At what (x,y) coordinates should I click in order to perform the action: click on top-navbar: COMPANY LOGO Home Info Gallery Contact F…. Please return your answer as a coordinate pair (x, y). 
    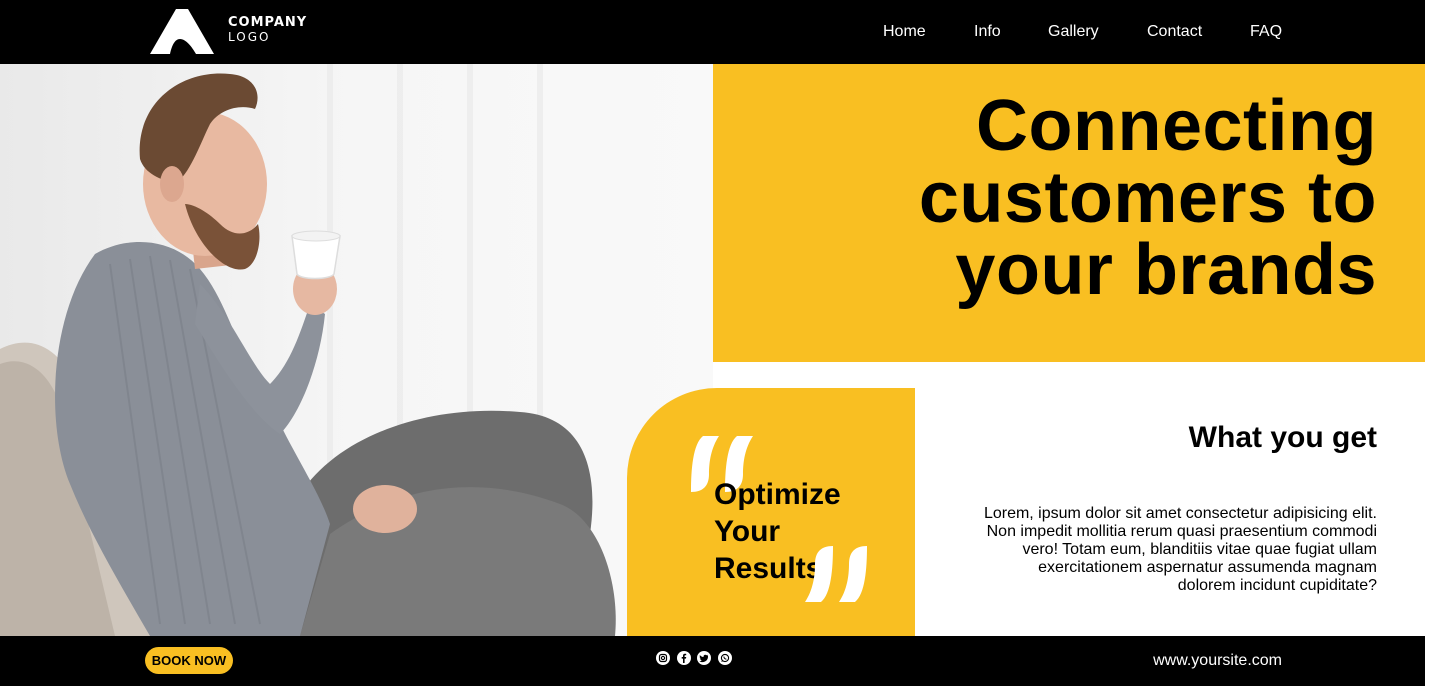
    Looking at the image, I should click on (712, 32).